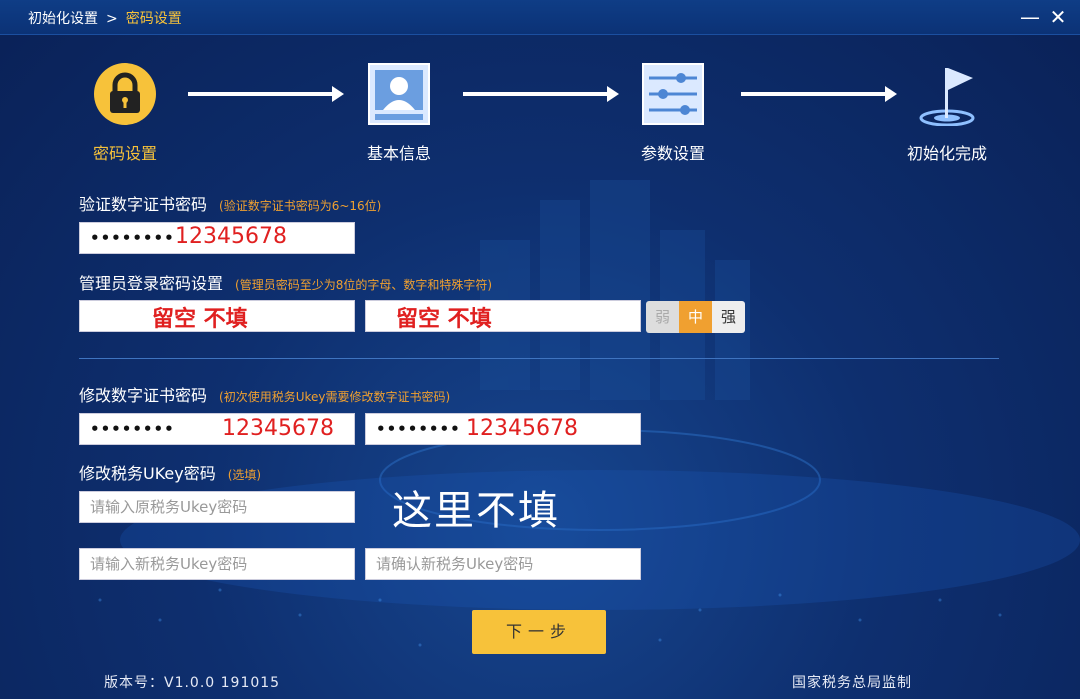  I want to click on password-strength-meter: 弱 中 强, so click(695, 317).